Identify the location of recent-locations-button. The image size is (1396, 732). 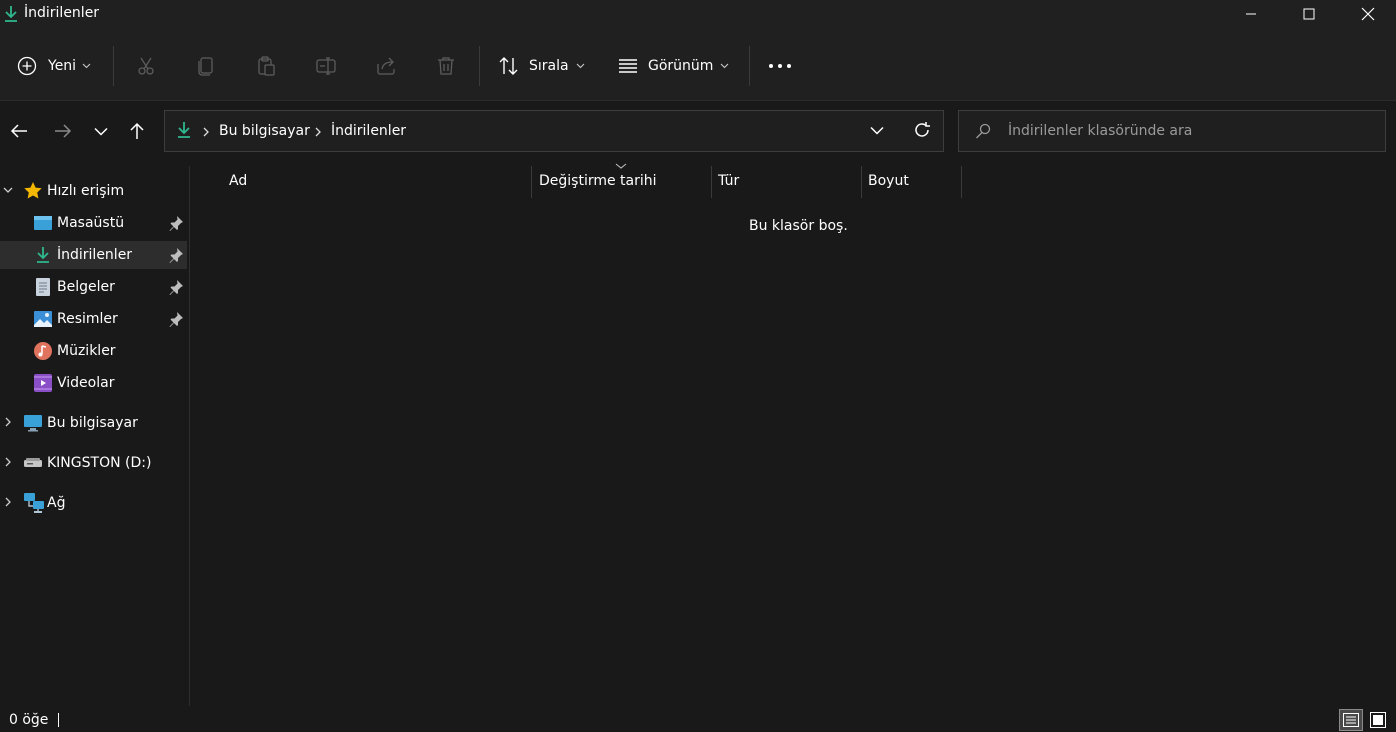
(101, 131).